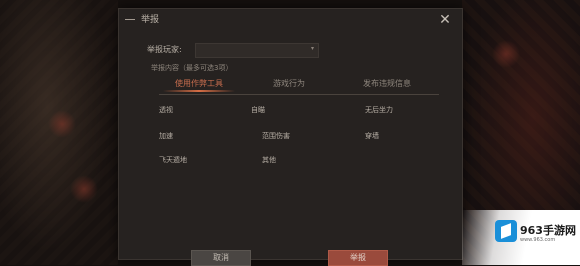  What do you see at coordinates (445, 20) in the screenshot?
I see `close-icon: ✕` at bounding box center [445, 20].